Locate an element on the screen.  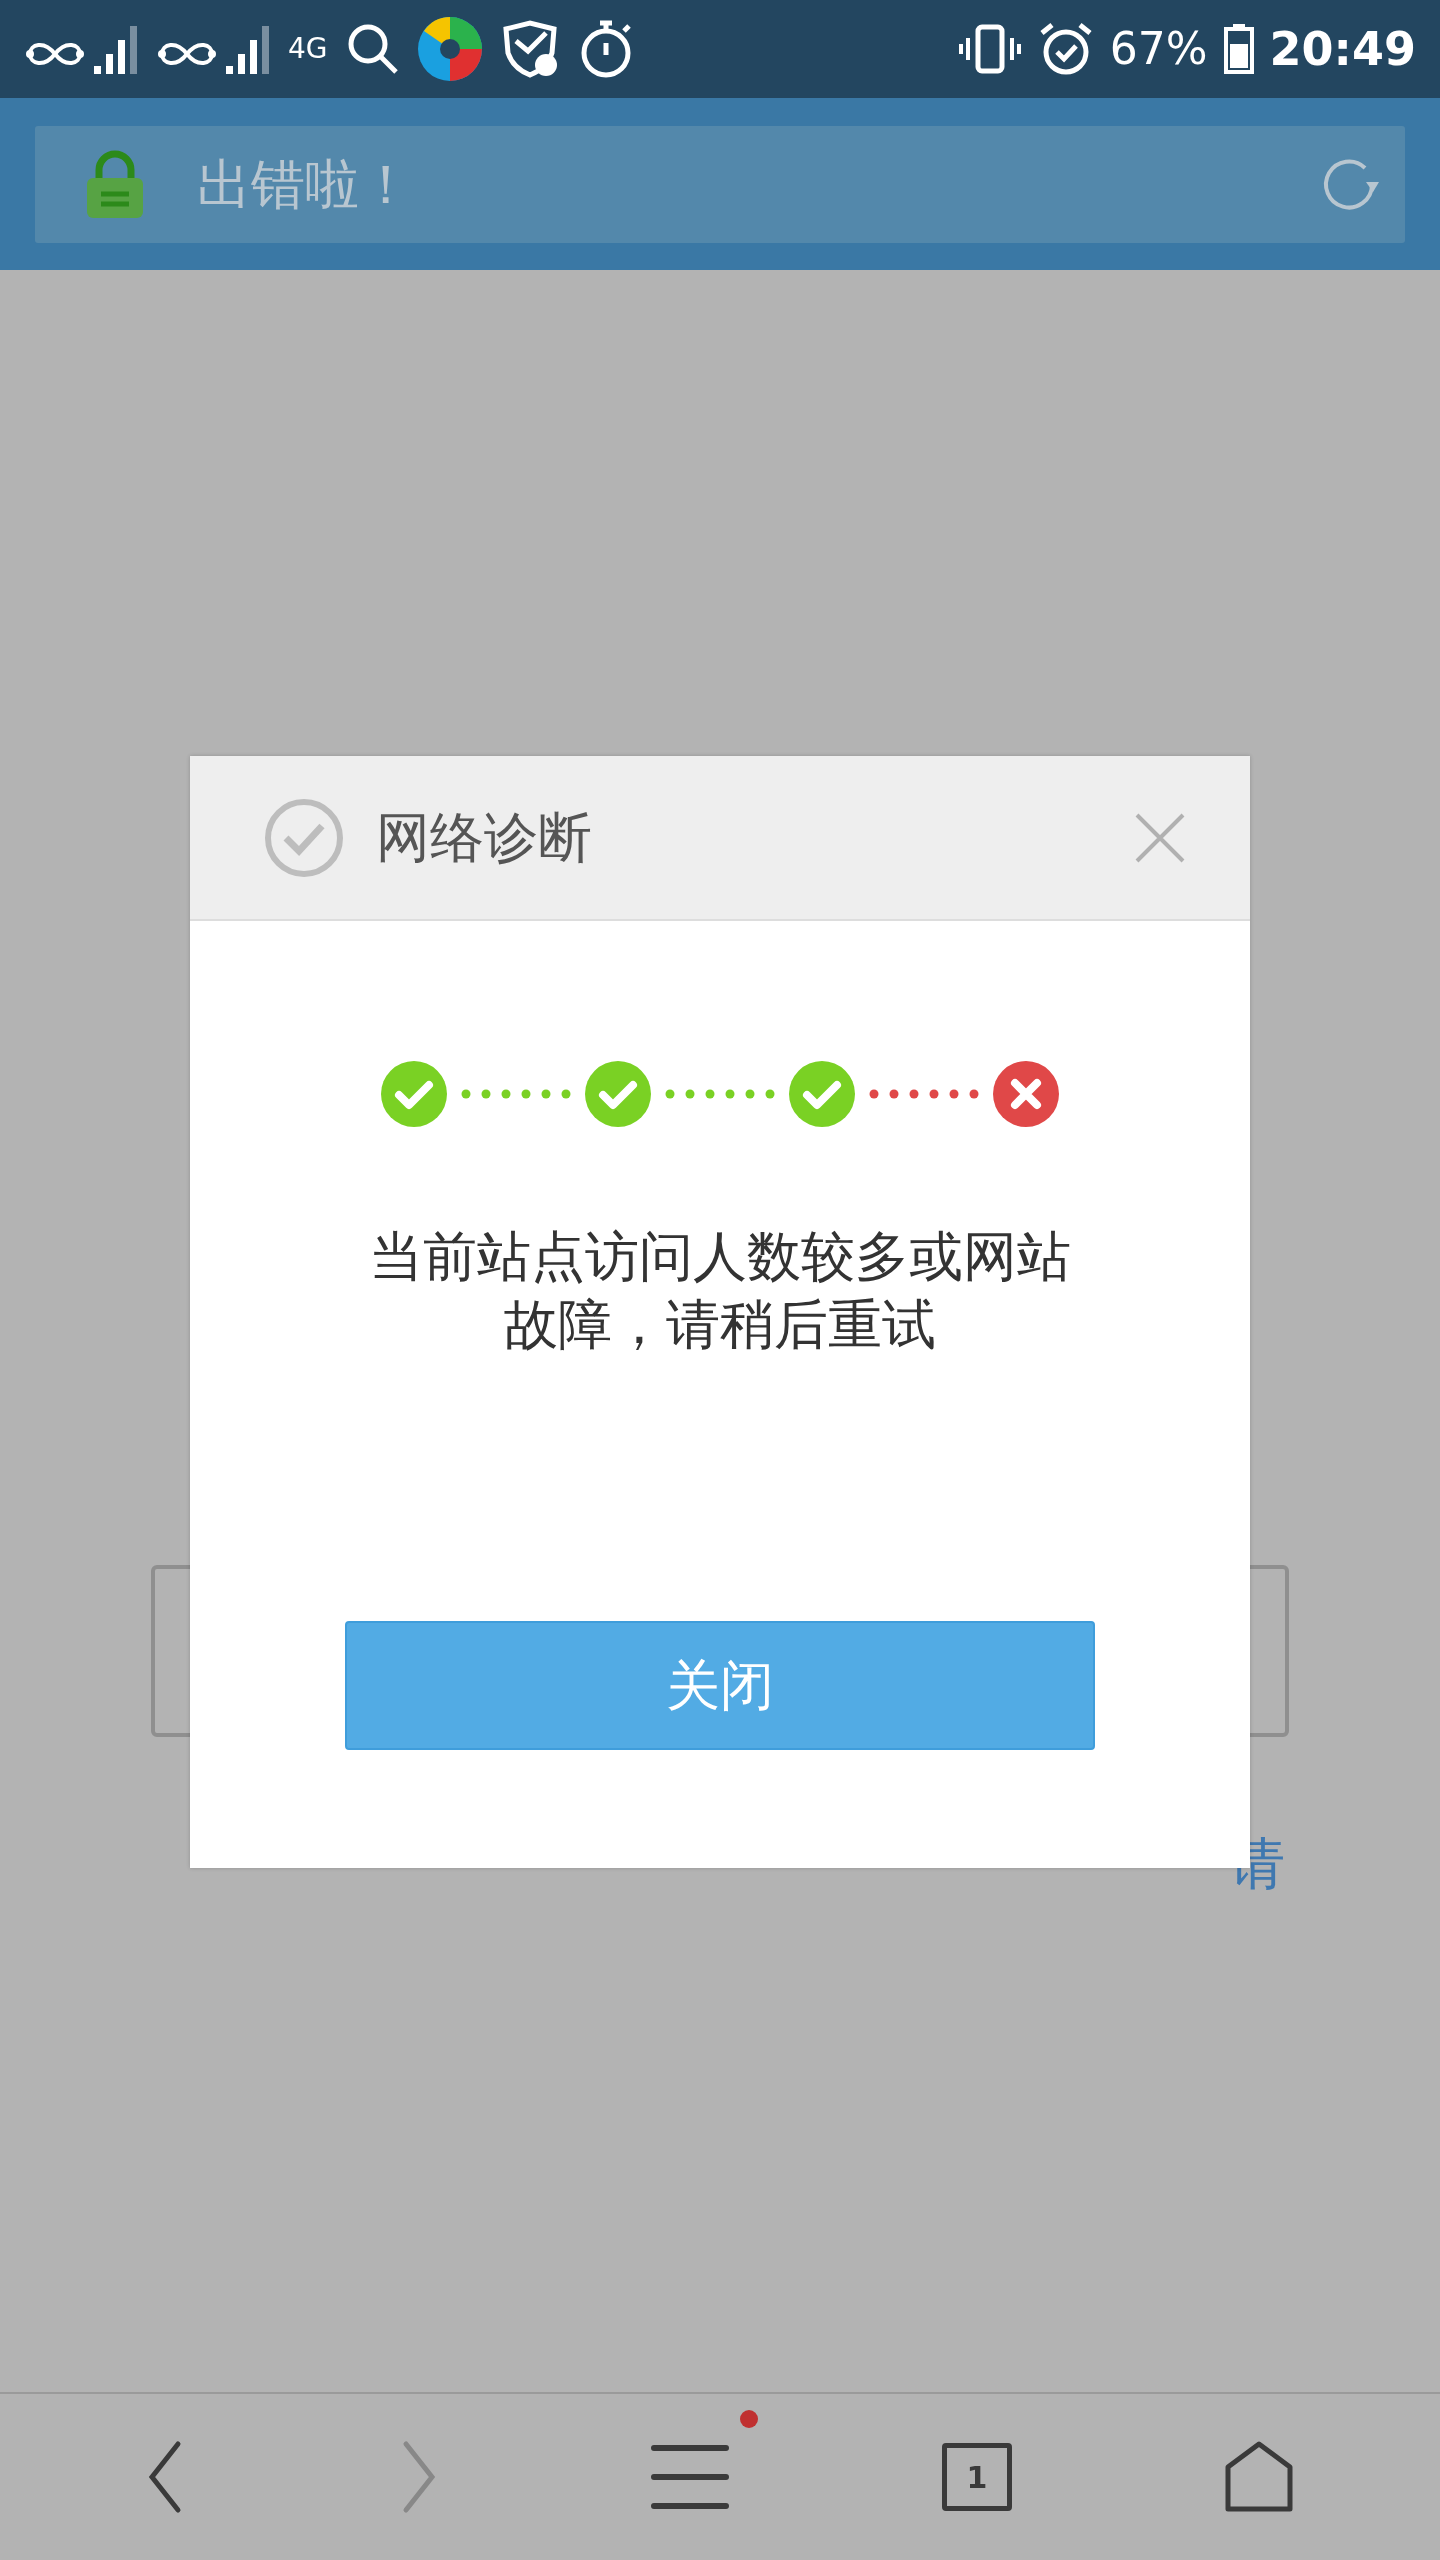
address-field: 出错啦！ is located at coordinates (720, 184).